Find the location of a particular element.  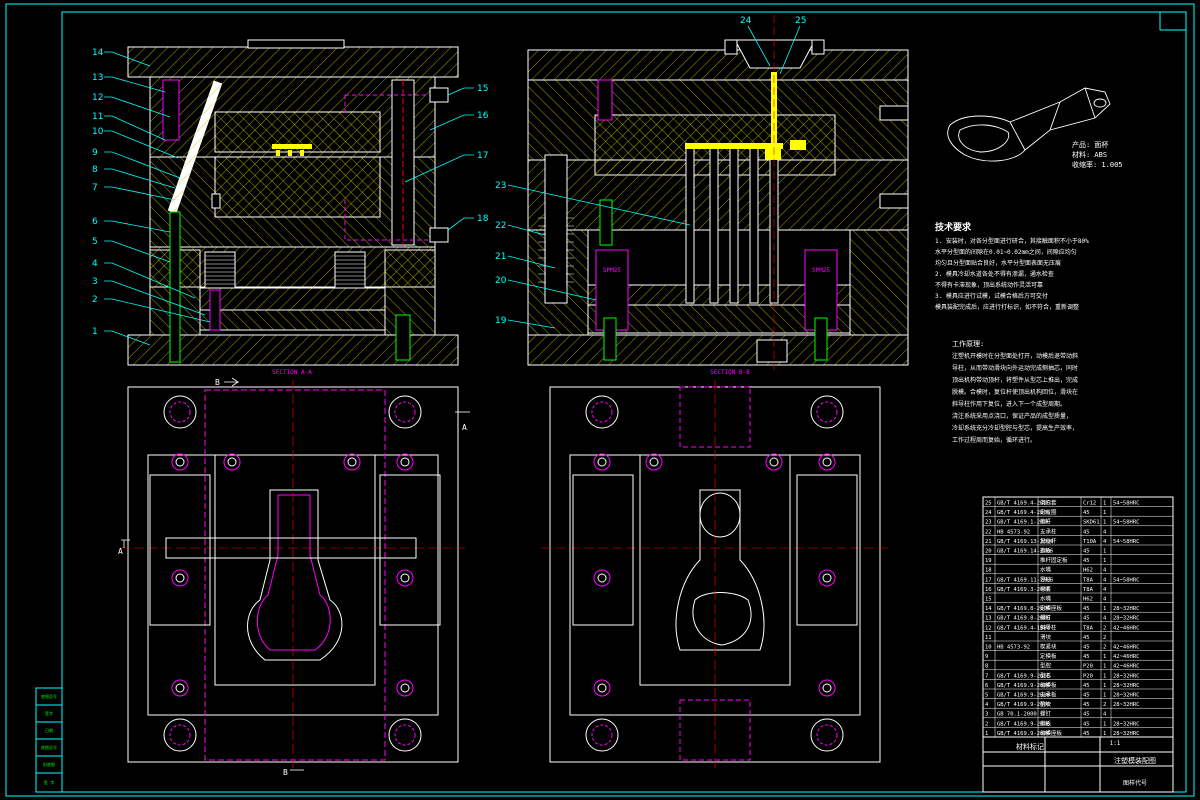

part-number-label: 7 is located at coordinates (95, 188).